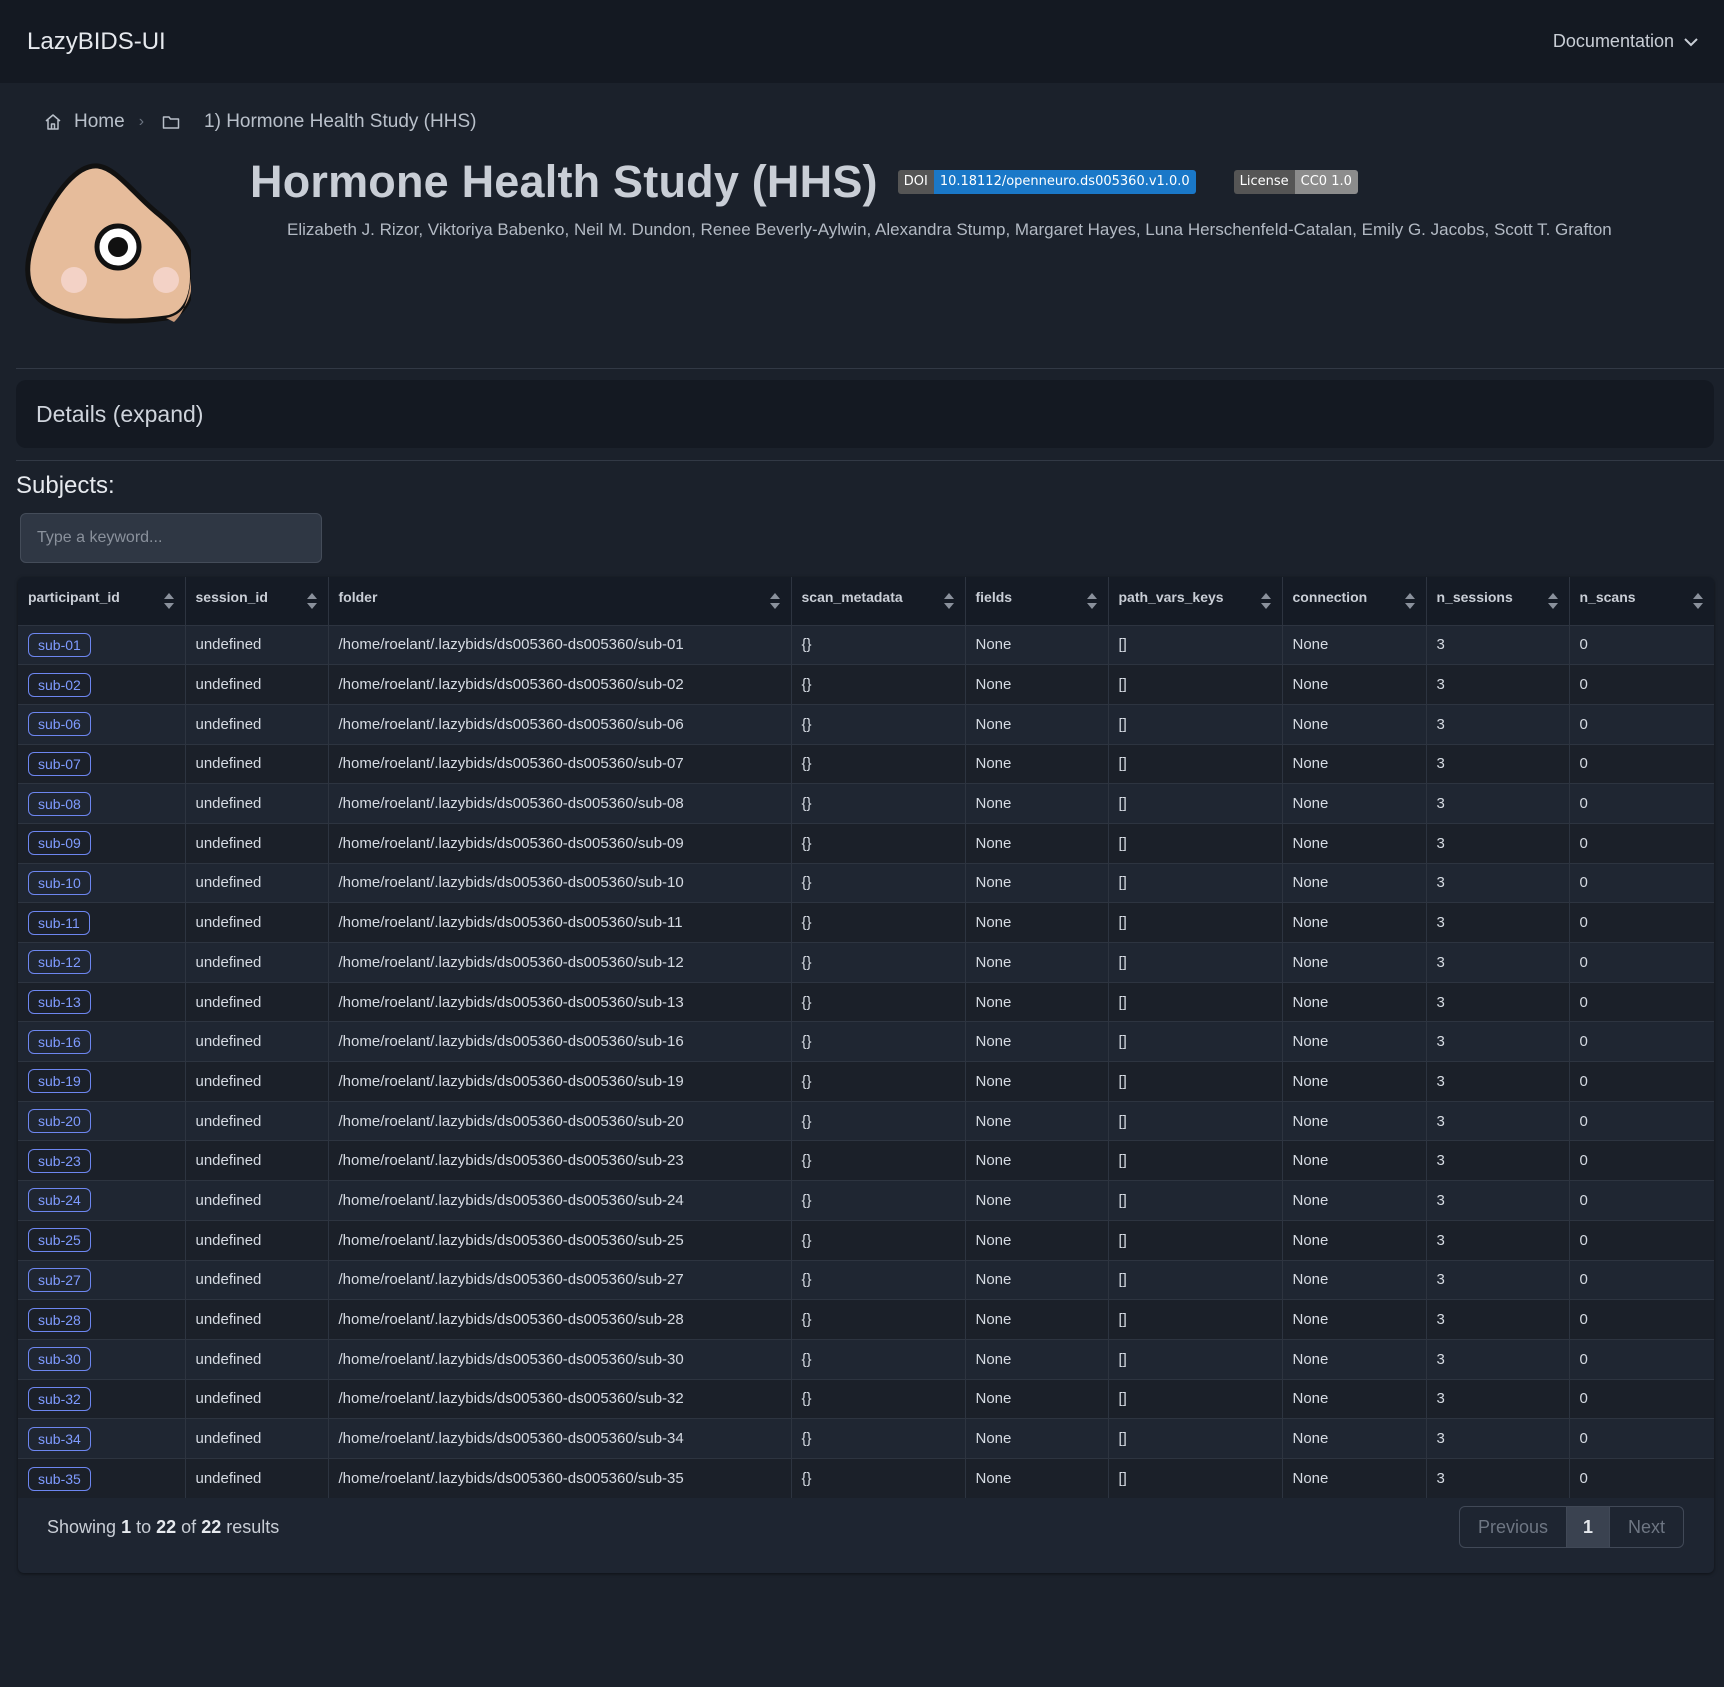 The height and width of the screenshot is (1687, 1724). Describe the element at coordinates (59, 1279) in the screenshot. I see `participant-link: sub-27` at that location.